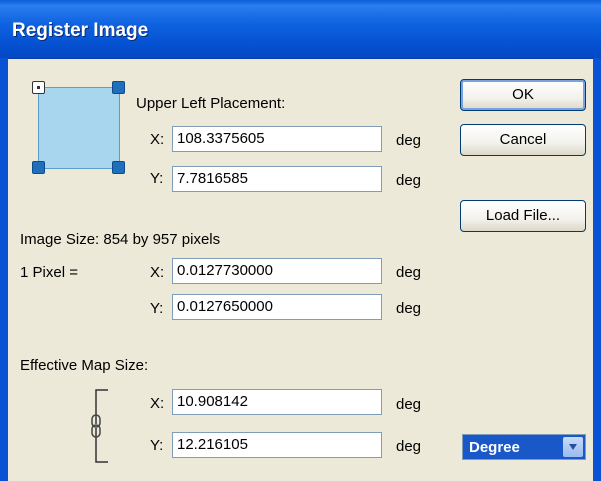  I want to click on ok-button: OK, so click(523, 95).